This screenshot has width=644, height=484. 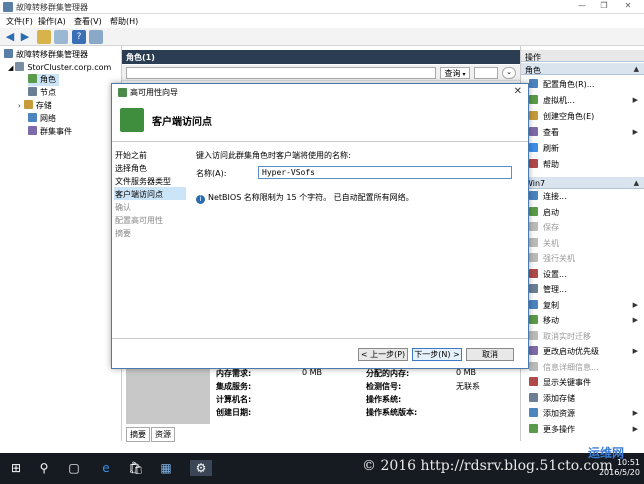 What do you see at coordinates (74, 468) in the screenshot?
I see `task-view-icon: ▢` at bounding box center [74, 468].